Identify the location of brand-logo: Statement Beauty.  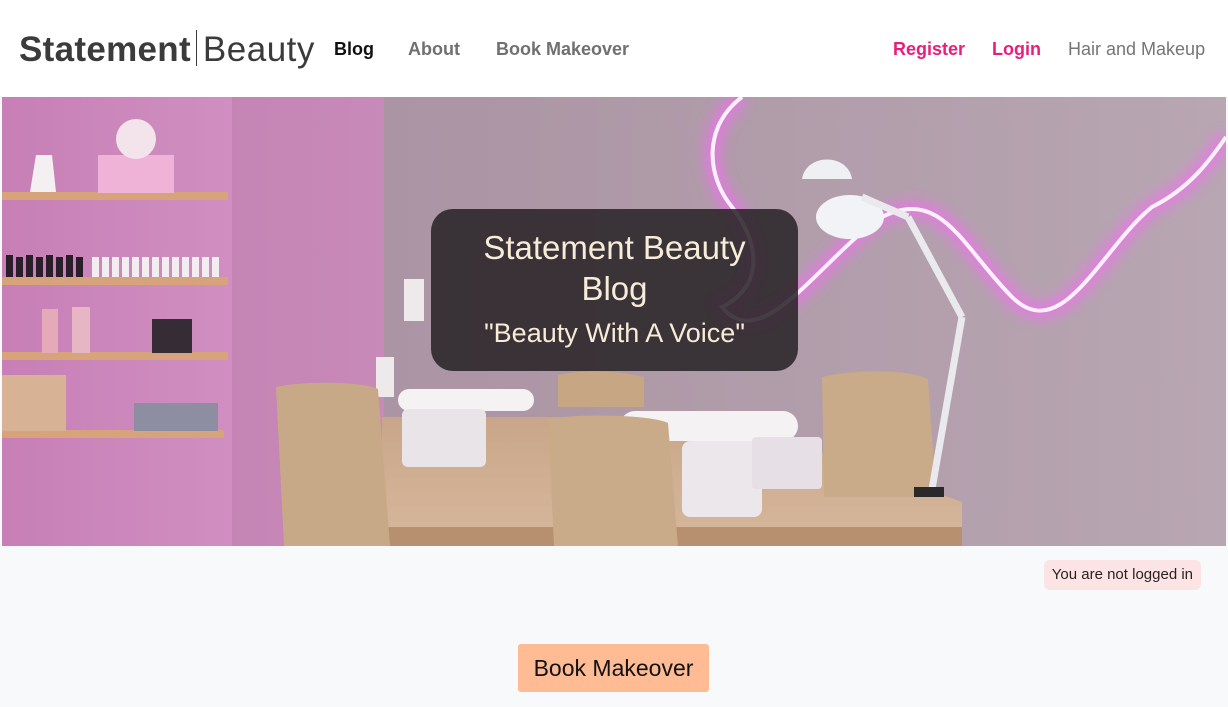
(167, 50).